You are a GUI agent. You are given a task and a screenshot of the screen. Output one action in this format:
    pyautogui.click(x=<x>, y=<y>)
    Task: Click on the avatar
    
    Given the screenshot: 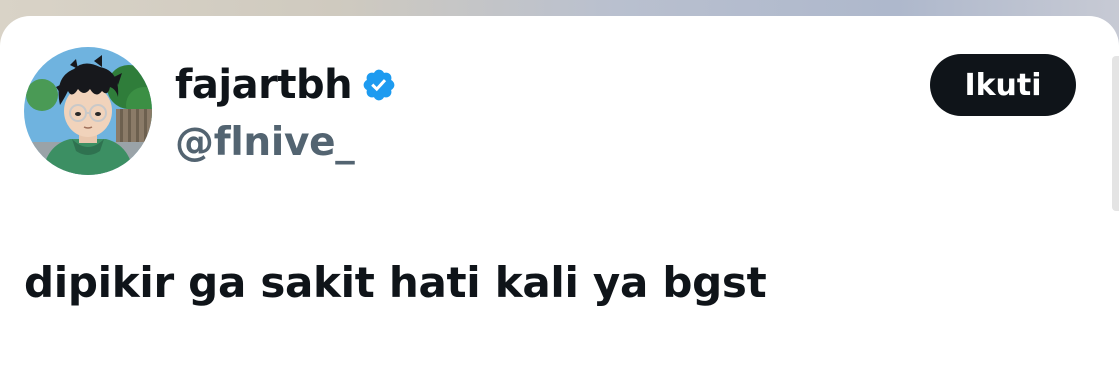 What is the action you would take?
    pyautogui.click(x=88, y=111)
    